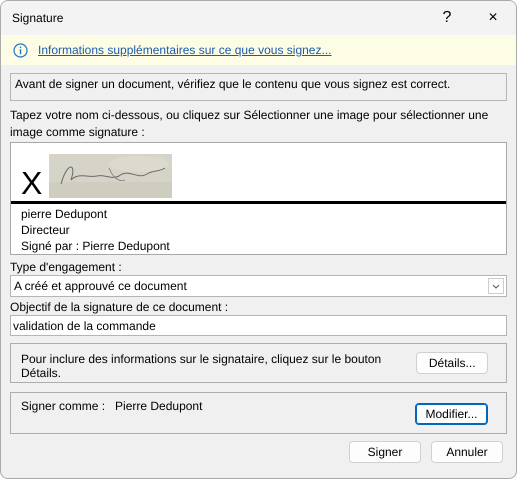 The image size is (517, 479). What do you see at coordinates (496, 286) in the screenshot?
I see `chevron-icon` at bounding box center [496, 286].